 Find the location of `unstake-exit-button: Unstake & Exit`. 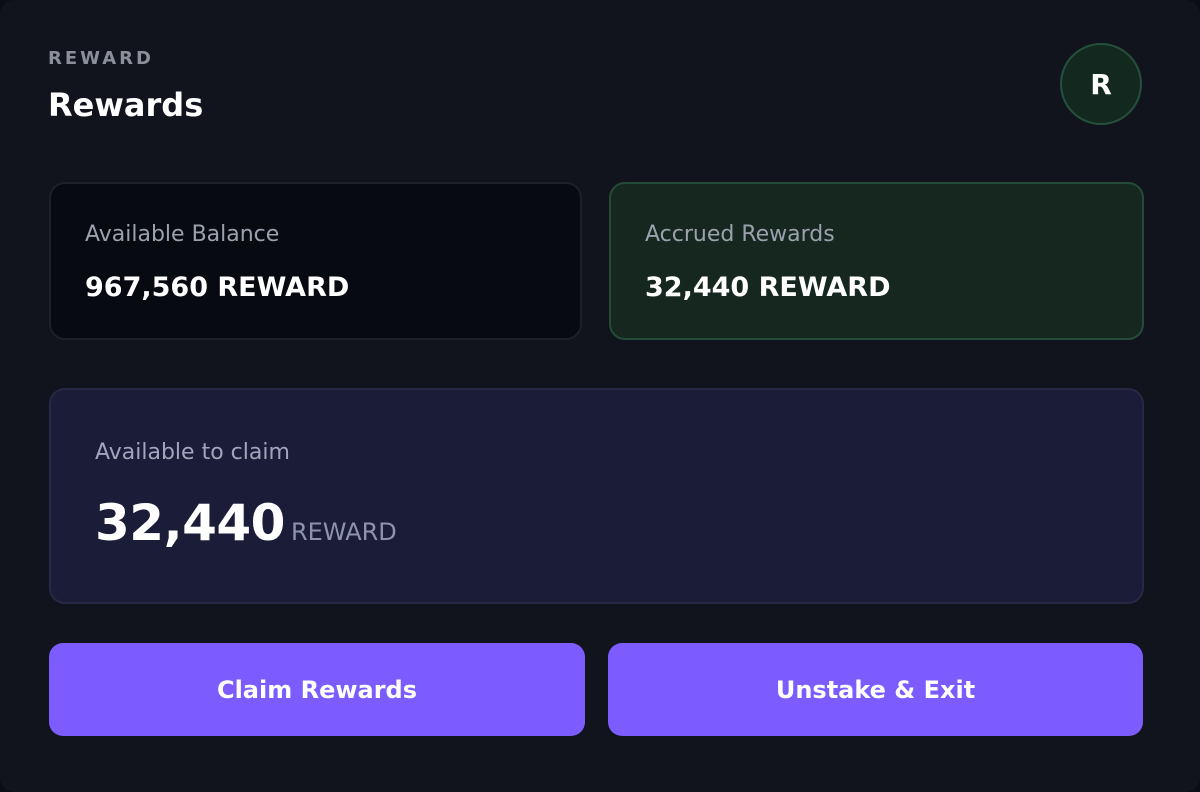

unstake-exit-button: Unstake & Exit is located at coordinates (875, 689).